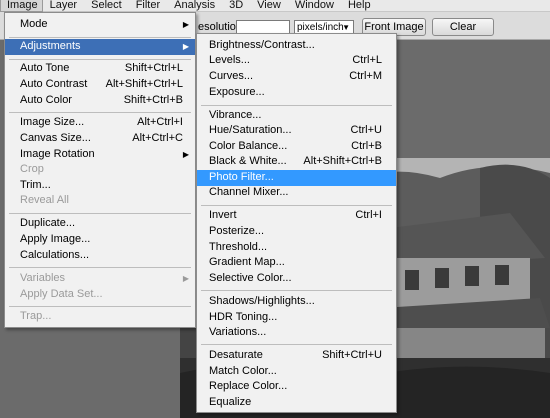  Describe the element at coordinates (296, 162) in the screenshot. I see `menu-item-black-white: Black & White... Alt+Shift+Ctrl+B` at that location.